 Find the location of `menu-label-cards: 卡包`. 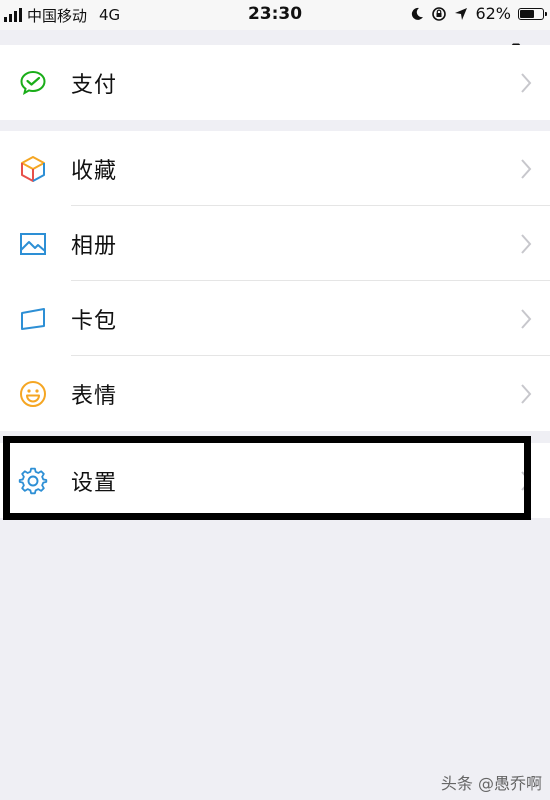

menu-label-cards: 卡包 is located at coordinates (94, 321).